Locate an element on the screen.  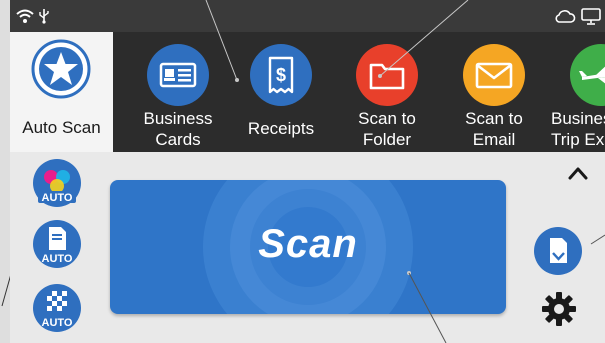
wifi-icon is located at coordinates (25, 16).